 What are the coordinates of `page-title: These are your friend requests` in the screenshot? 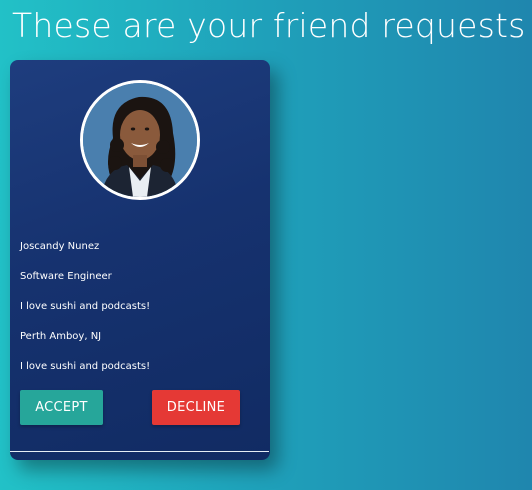 It's located at (269, 25).